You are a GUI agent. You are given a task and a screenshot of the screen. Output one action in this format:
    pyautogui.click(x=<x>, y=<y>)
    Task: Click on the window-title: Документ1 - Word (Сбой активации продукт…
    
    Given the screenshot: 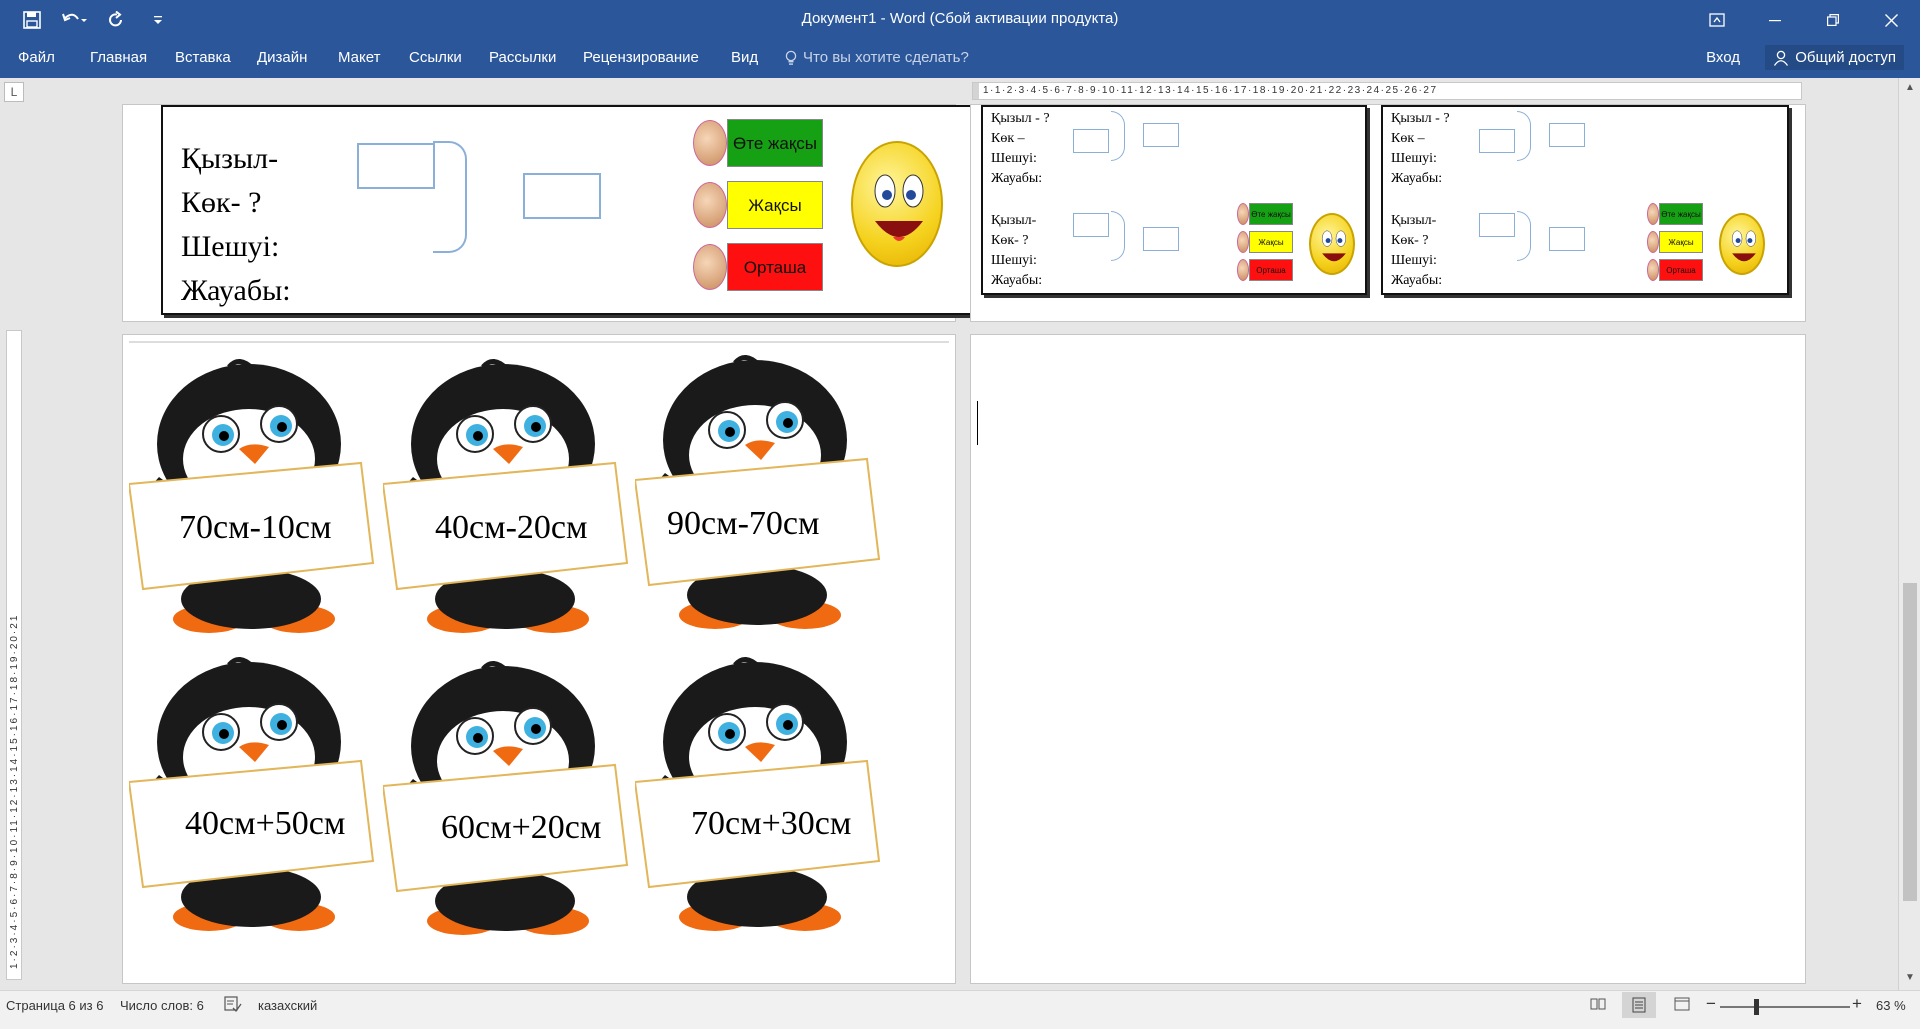 What is the action you would take?
    pyautogui.click(x=960, y=18)
    